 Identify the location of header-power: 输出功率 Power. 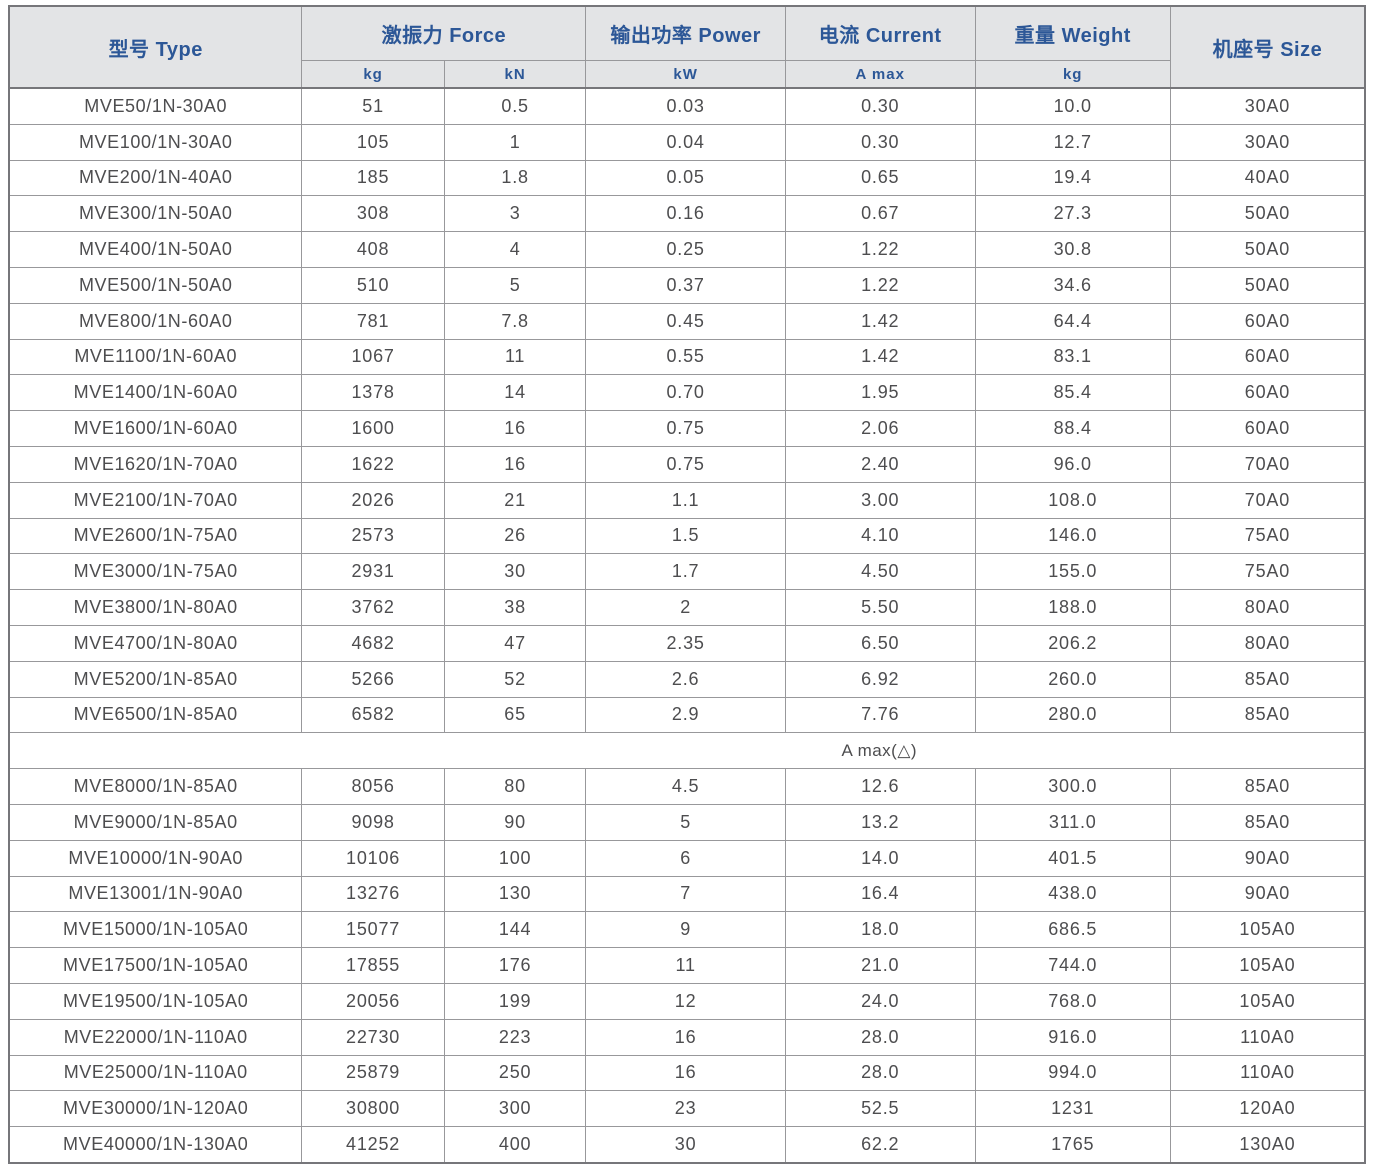
(685, 33).